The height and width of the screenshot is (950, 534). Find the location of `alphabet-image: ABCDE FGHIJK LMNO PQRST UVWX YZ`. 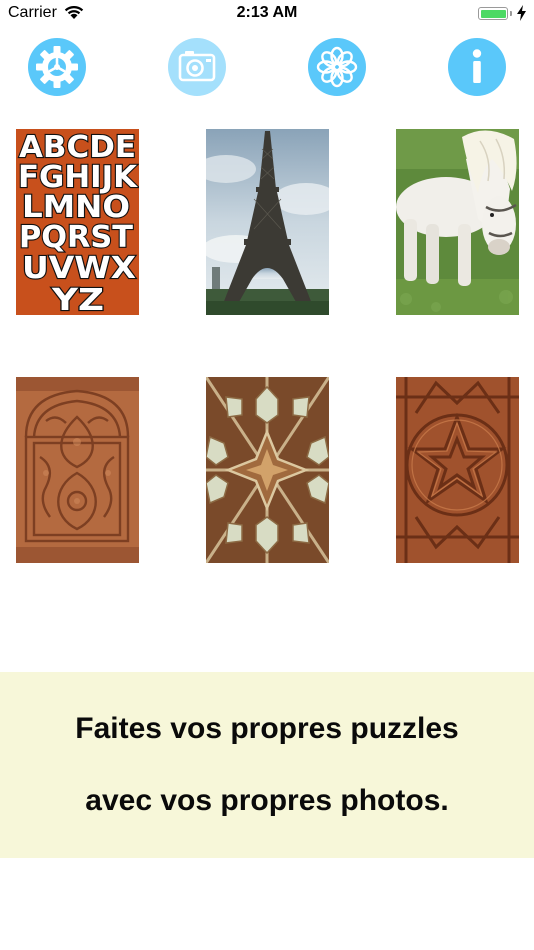

alphabet-image: ABCDE FGHIJK LMNO PQRST UVWX YZ is located at coordinates (77, 222).